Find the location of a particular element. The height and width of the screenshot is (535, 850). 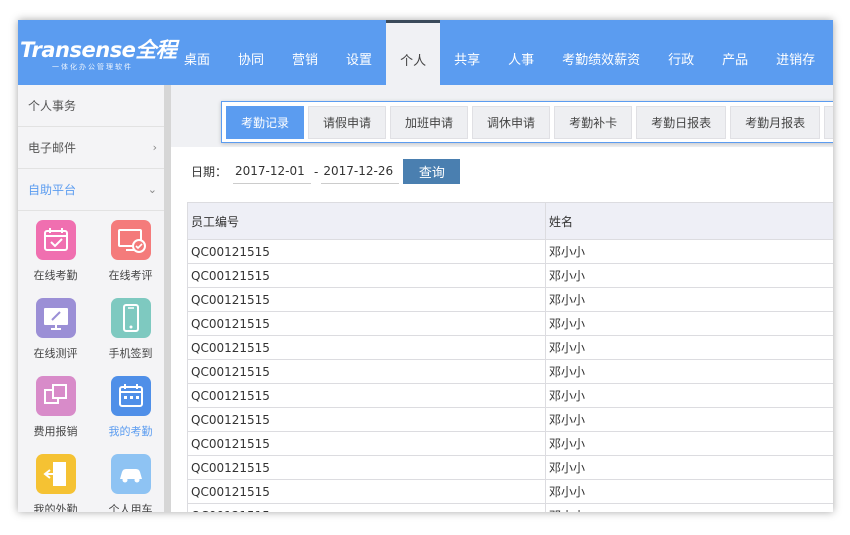

sidebar-row-label: 自助平台 is located at coordinates (52, 190).